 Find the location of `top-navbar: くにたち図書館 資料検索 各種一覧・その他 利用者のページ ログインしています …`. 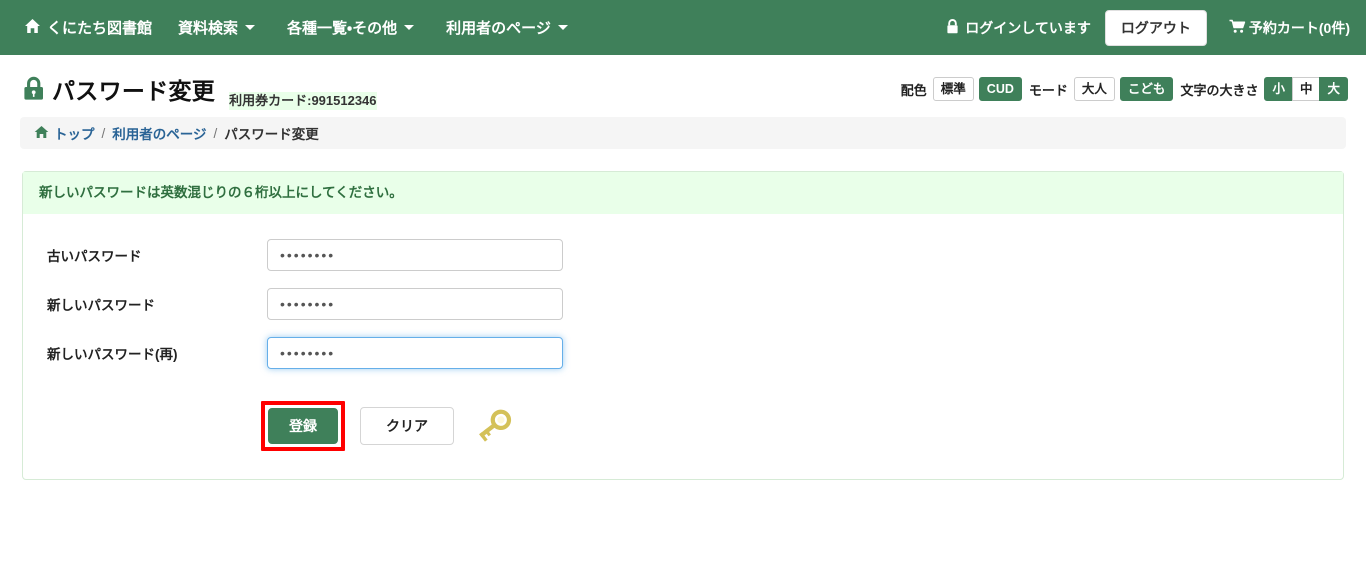

top-navbar: くにたち図書館 資料検索 各種一覧・その他 利用者のページ ログインしています … is located at coordinates (683, 27).